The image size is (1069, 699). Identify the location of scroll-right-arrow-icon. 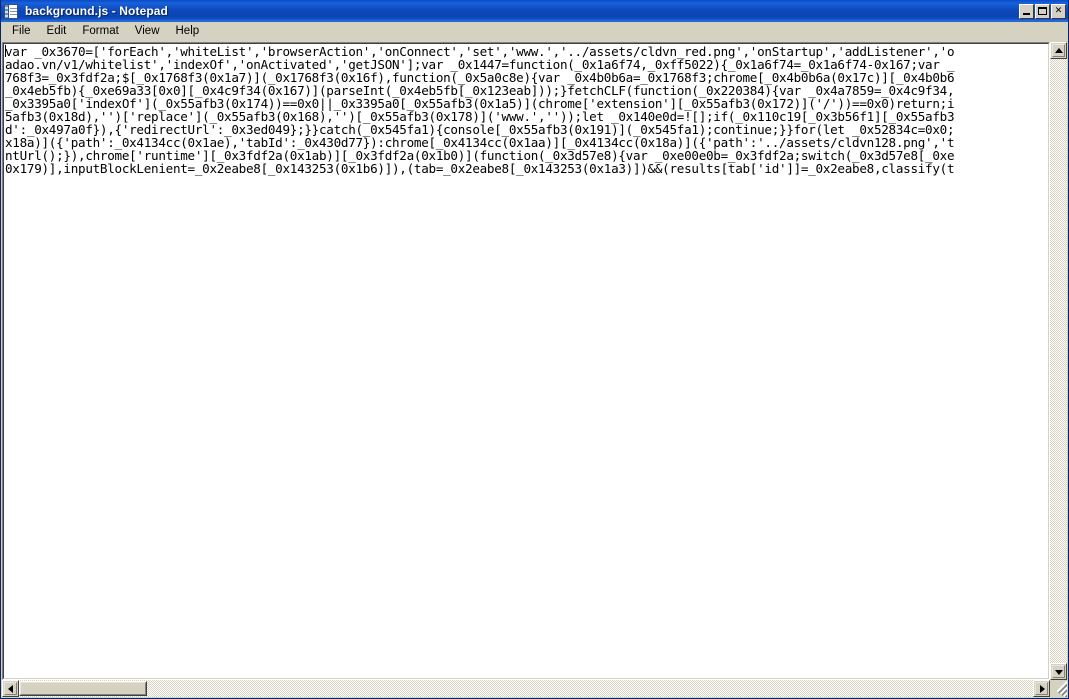
(1041, 688).